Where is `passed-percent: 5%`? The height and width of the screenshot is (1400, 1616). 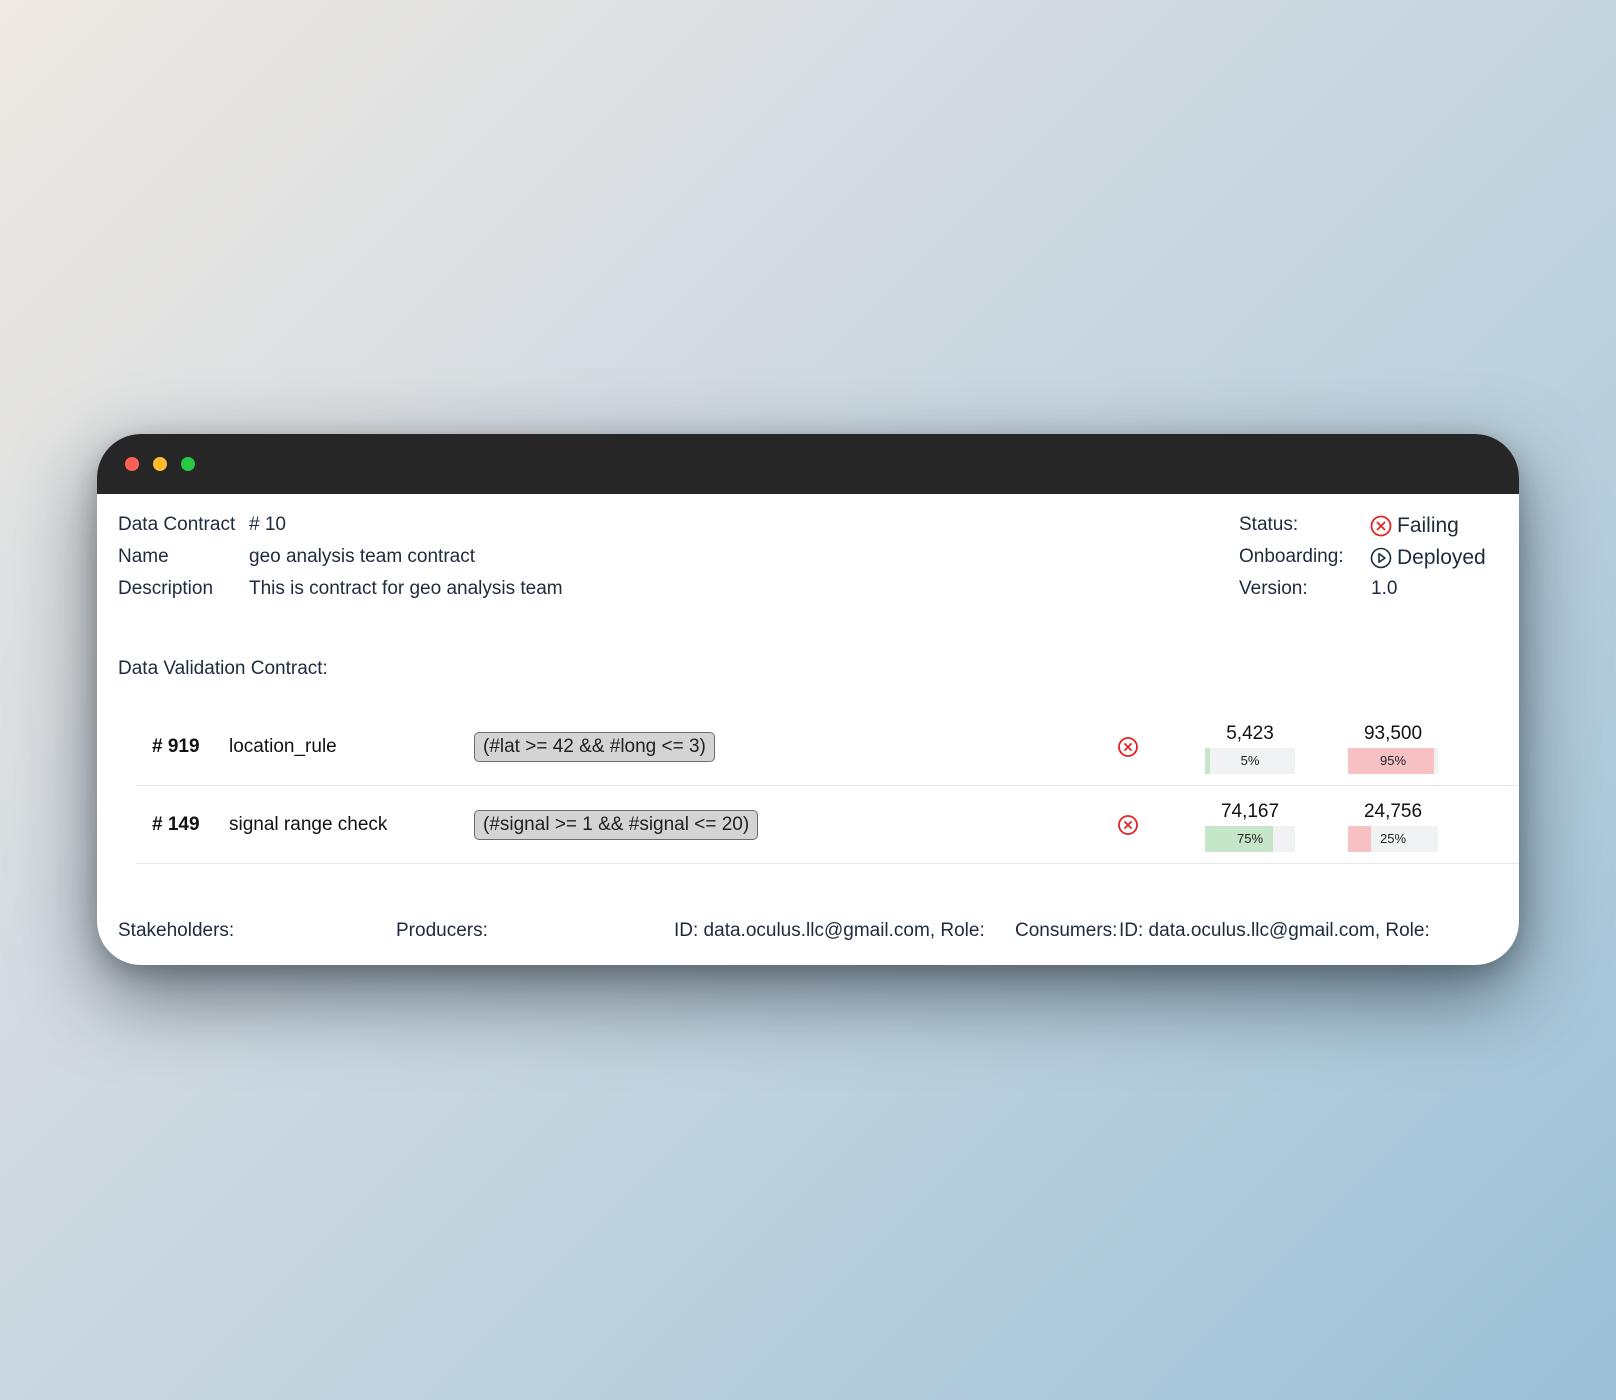
passed-percent: 5% is located at coordinates (1250, 760).